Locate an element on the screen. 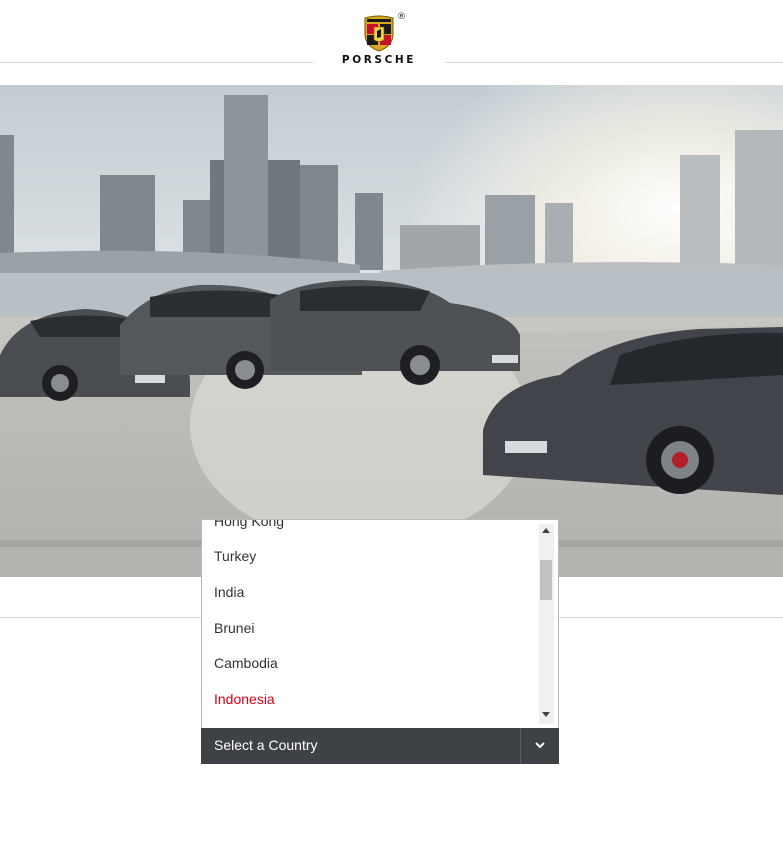 The height and width of the screenshot is (857, 783). header: ® PORSCHE is located at coordinates (391, 42).